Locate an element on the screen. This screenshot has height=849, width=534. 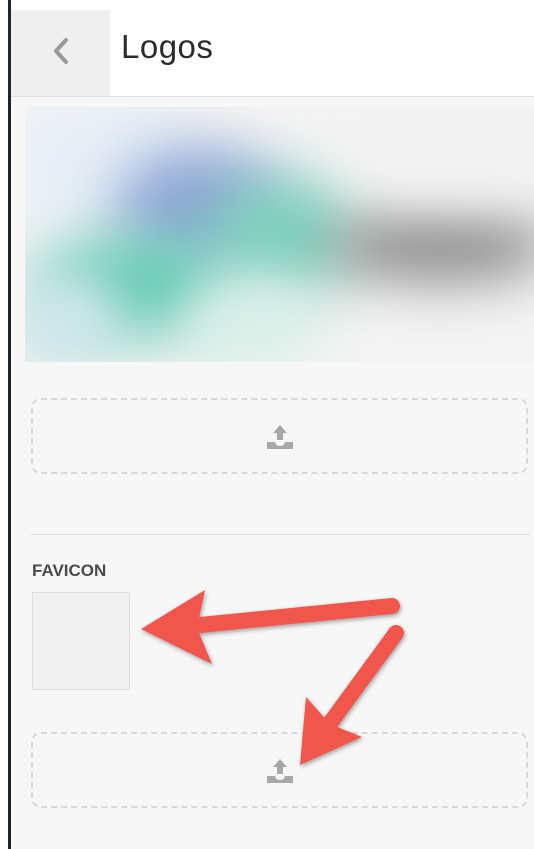
panel-header: Logos is located at coordinates (272, 48).